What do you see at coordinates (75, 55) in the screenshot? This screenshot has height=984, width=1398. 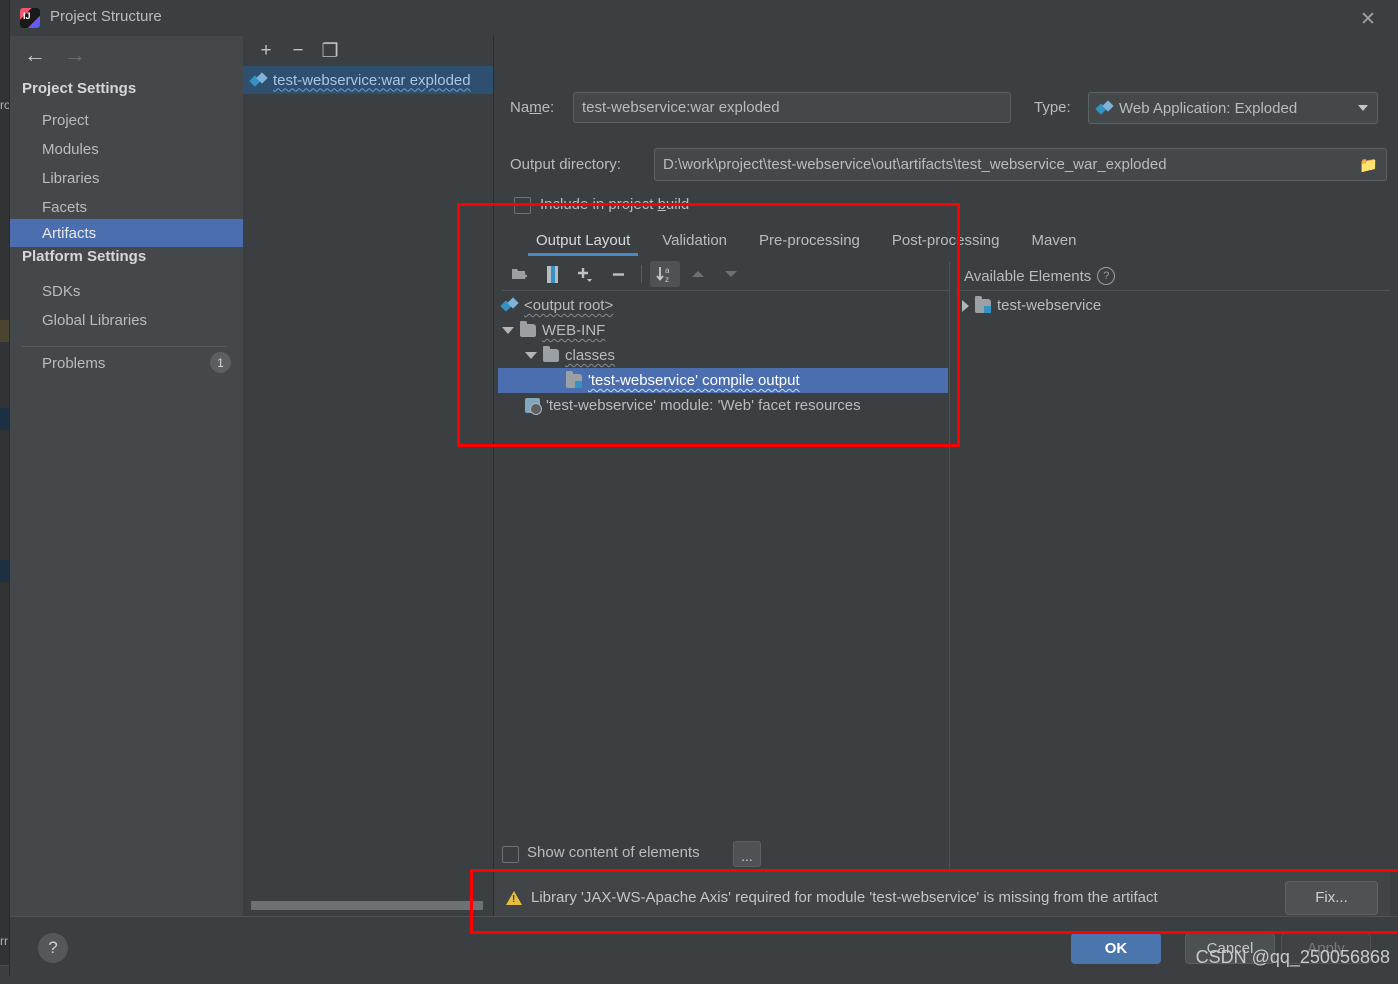 I see `forward-icon: →` at bounding box center [75, 55].